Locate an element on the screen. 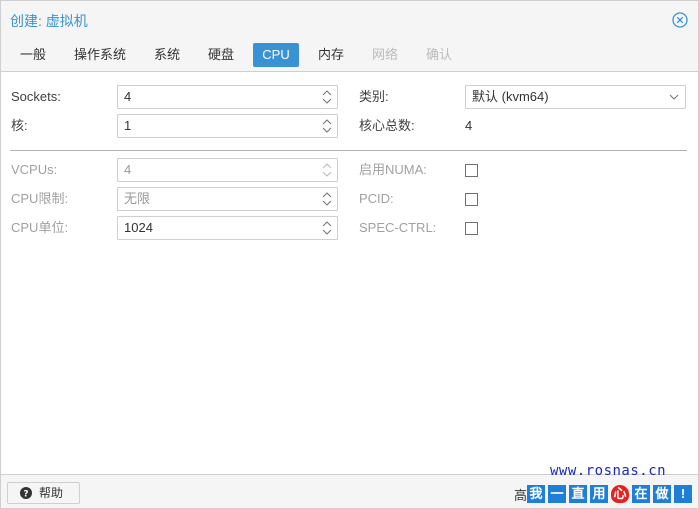  tab-system: 系统 is located at coordinates (167, 55).